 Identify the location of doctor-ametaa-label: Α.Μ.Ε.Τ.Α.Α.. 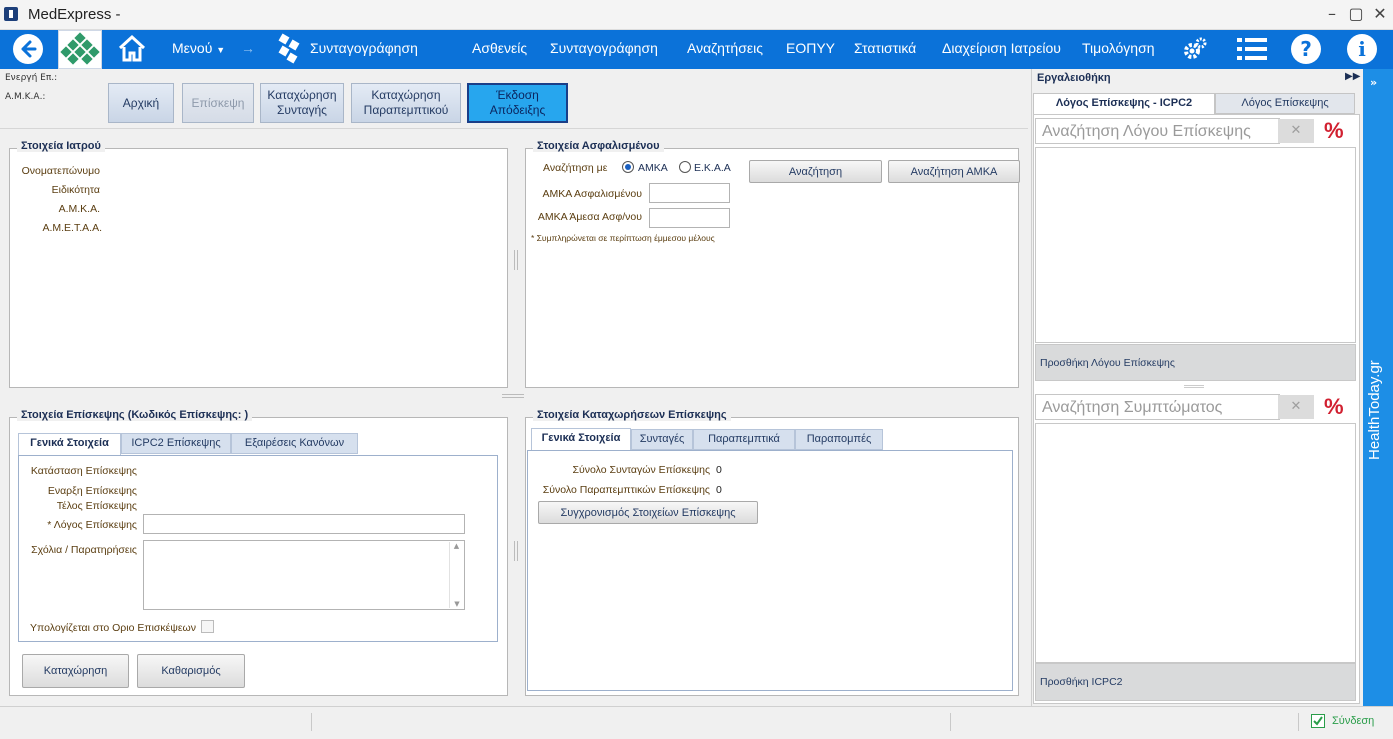
(72, 228).